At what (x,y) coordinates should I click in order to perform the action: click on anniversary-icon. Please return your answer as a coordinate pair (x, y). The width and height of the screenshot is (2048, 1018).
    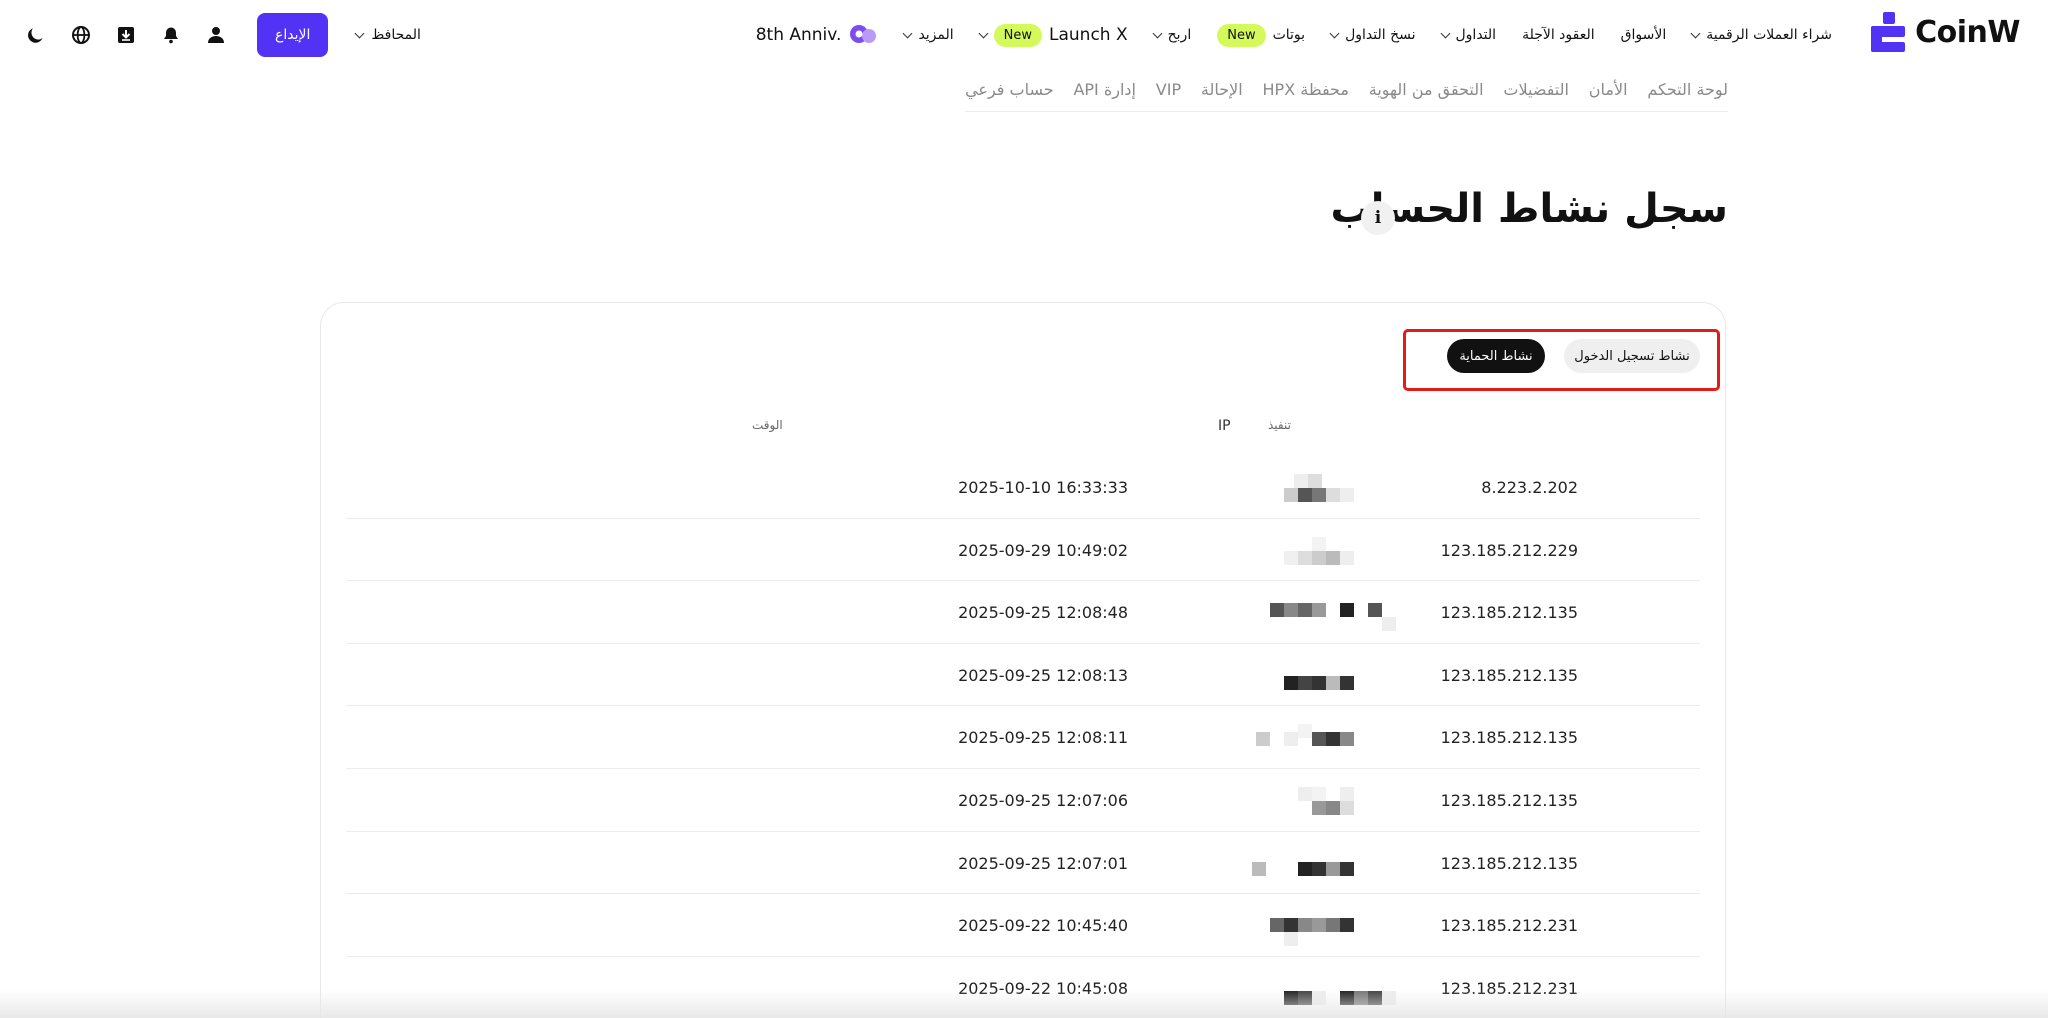
    Looking at the image, I should click on (863, 35).